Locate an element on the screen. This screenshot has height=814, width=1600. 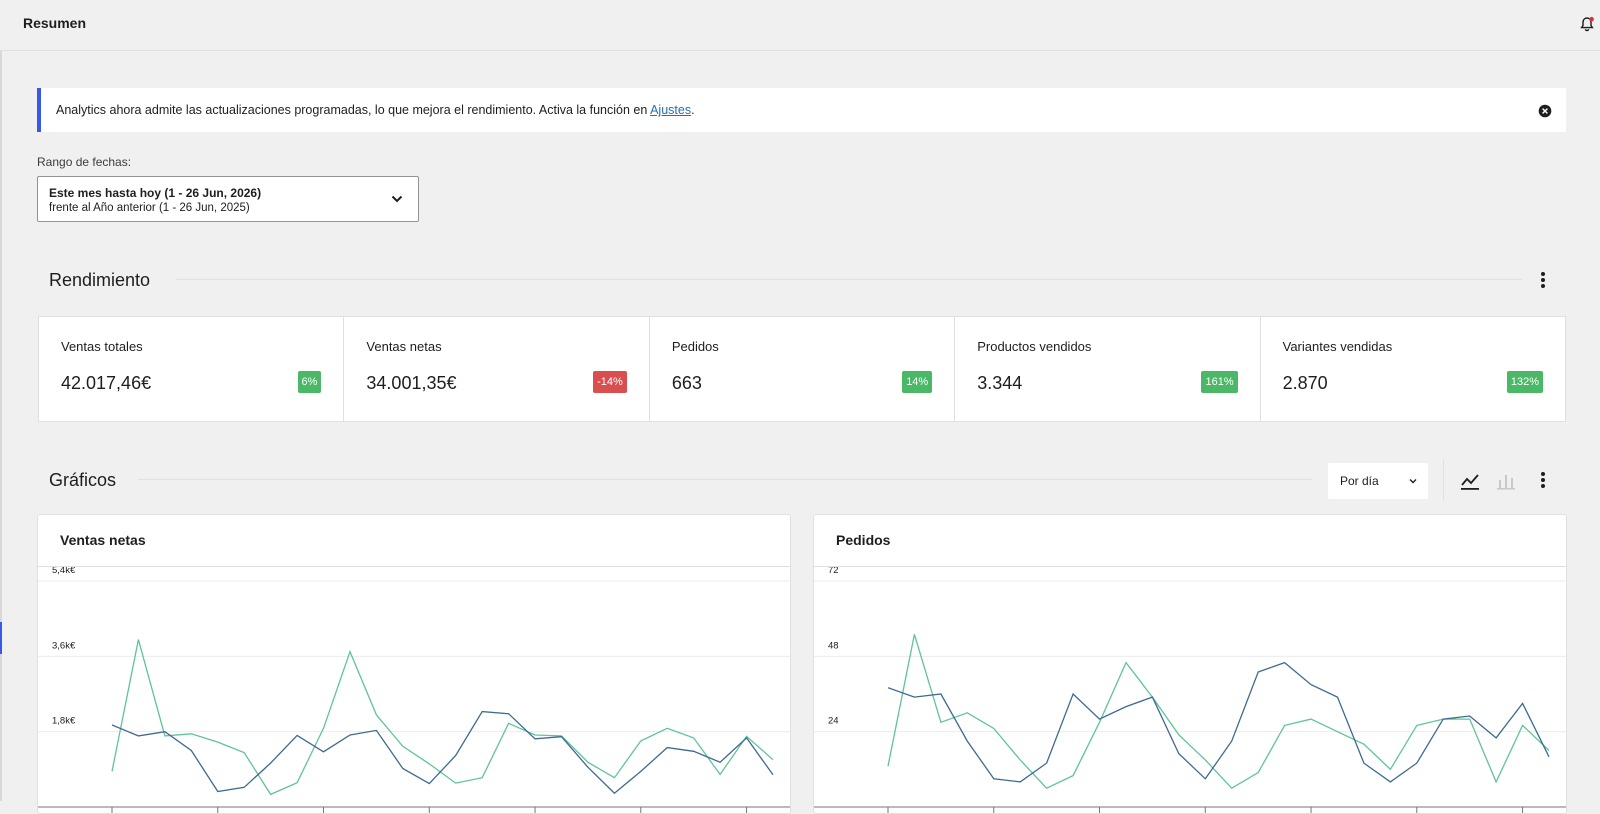
metric-net-sales: Ventas netas 34.001,35€ -14% is located at coordinates (497, 369).